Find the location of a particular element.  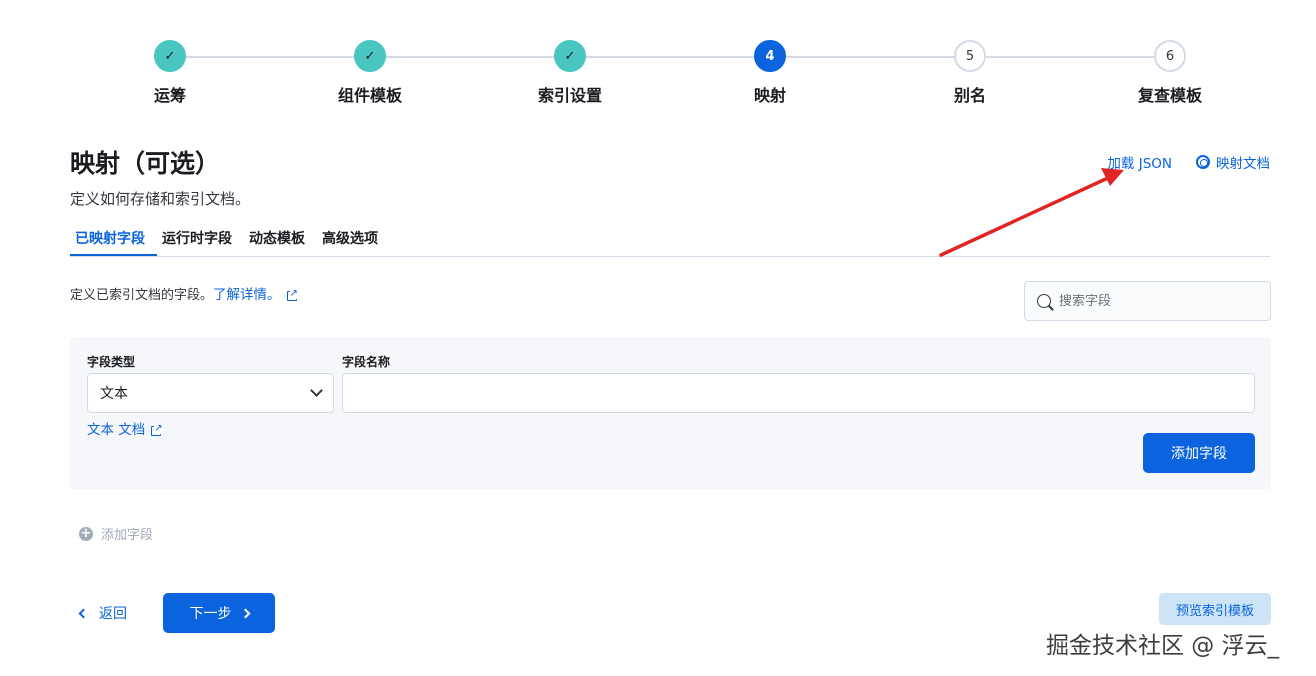

step-2: ✓ 组件模板 is located at coordinates (370, 73).